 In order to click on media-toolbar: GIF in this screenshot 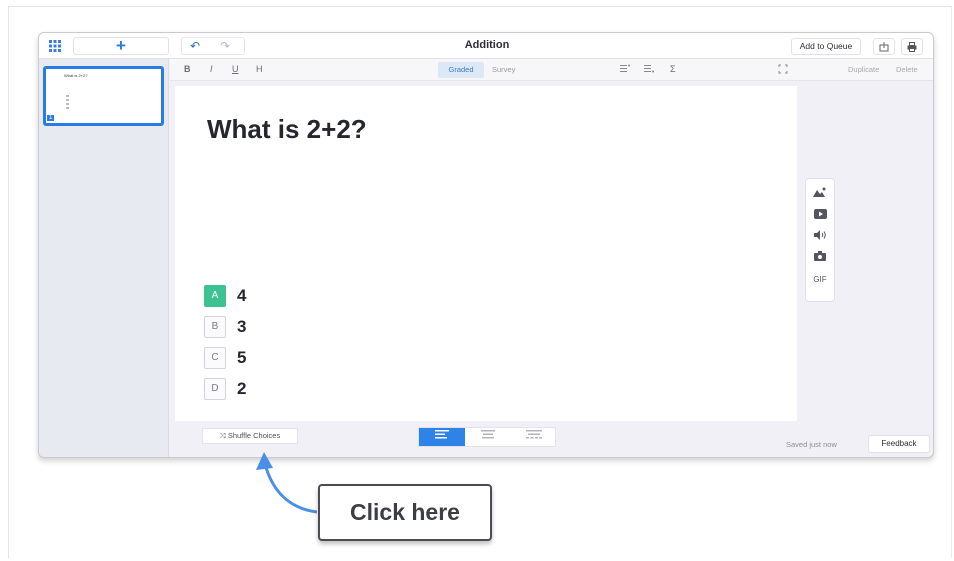, I will do `click(820, 240)`.